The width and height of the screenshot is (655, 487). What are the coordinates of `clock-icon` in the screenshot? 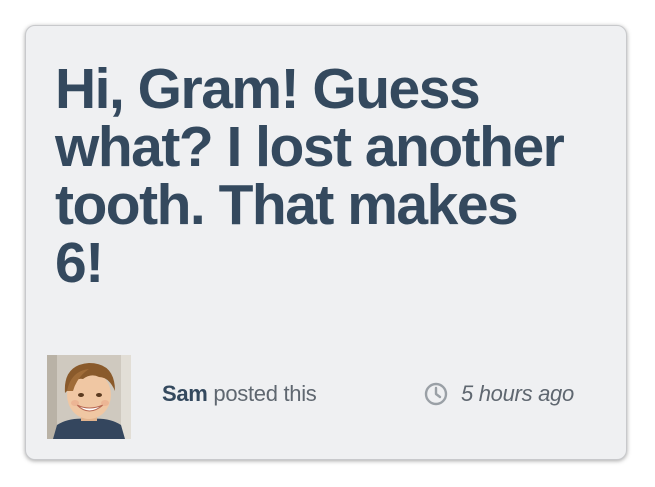 It's located at (436, 394).